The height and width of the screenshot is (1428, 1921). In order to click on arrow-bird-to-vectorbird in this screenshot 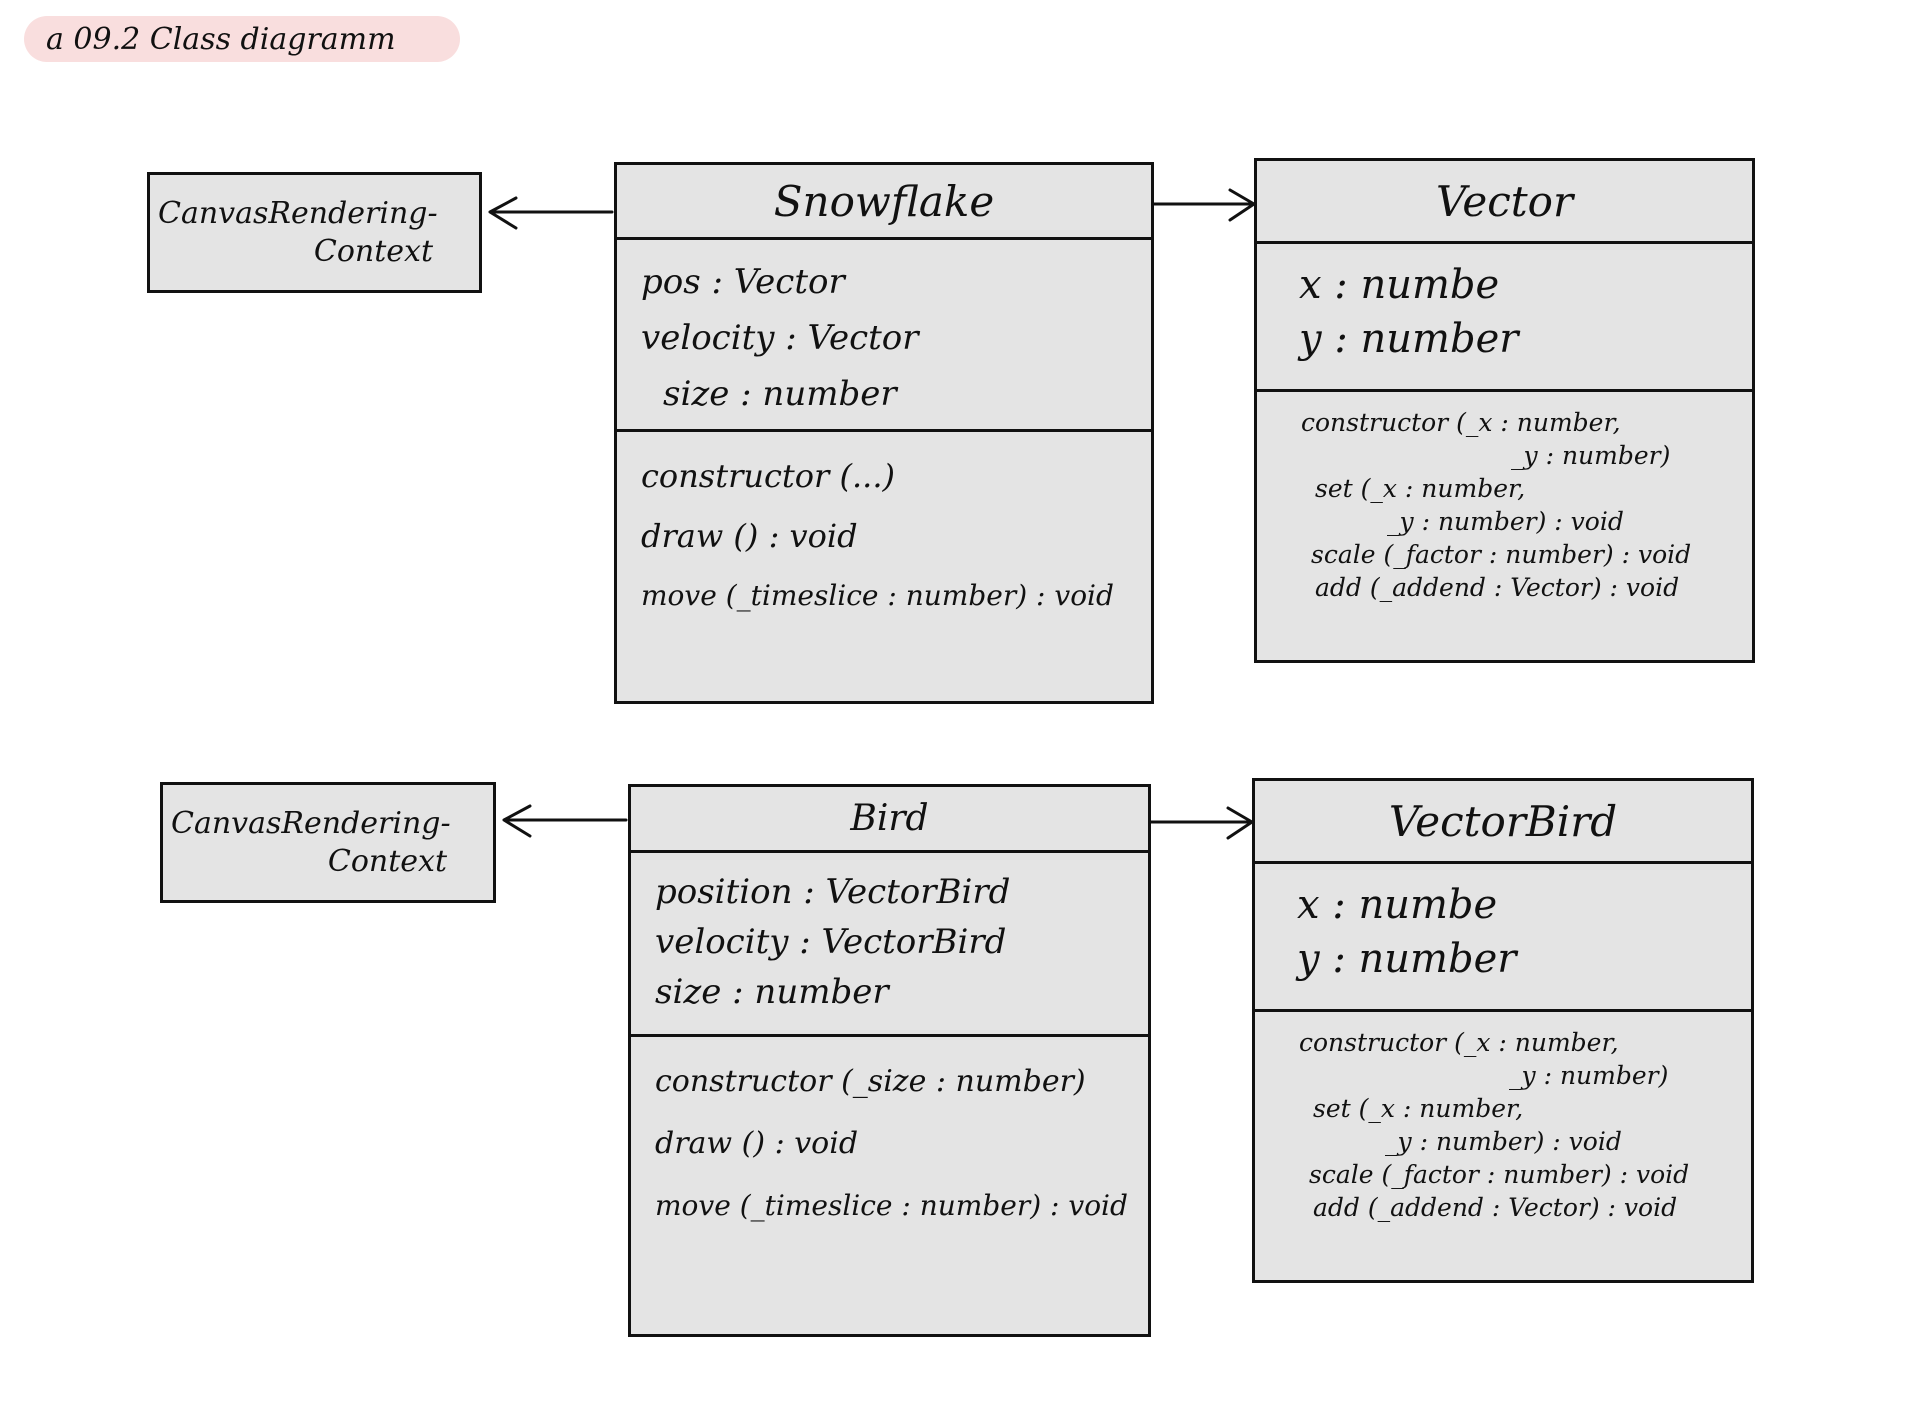, I will do `click(1199, 823)`.